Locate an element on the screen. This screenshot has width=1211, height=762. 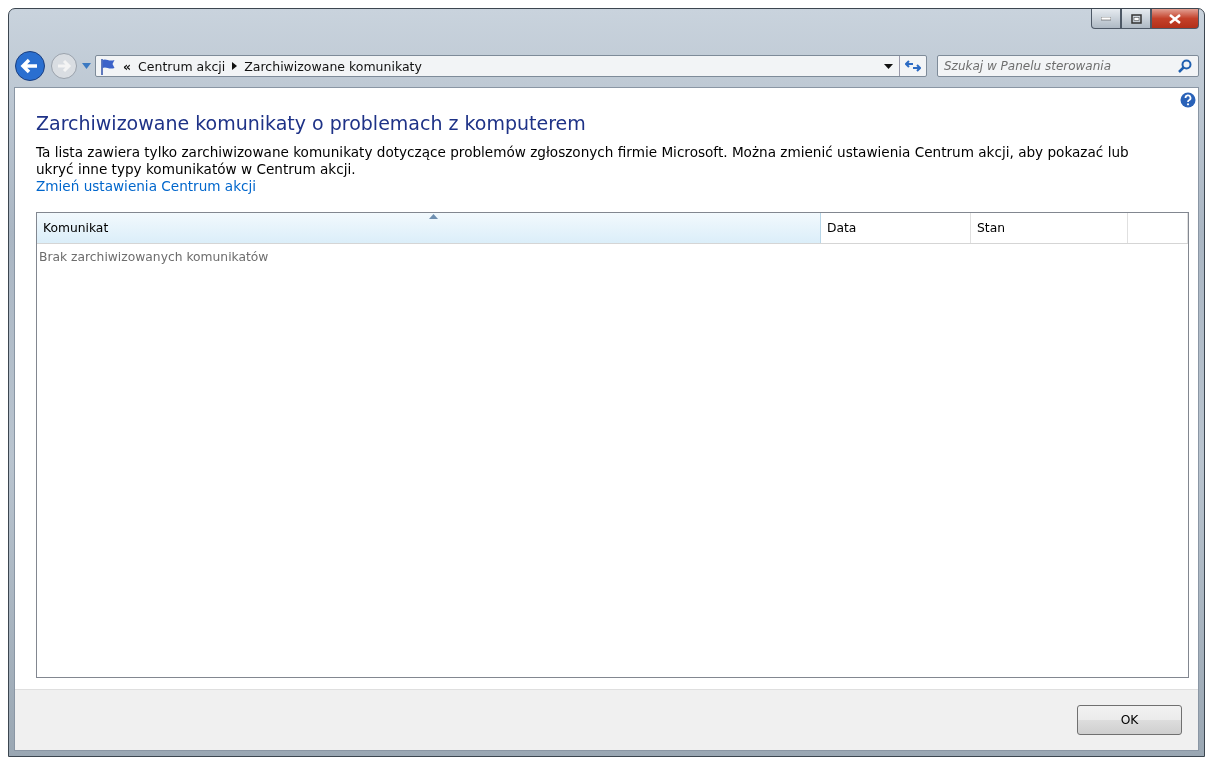
ok-button: OK is located at coordinates (1129, 720).